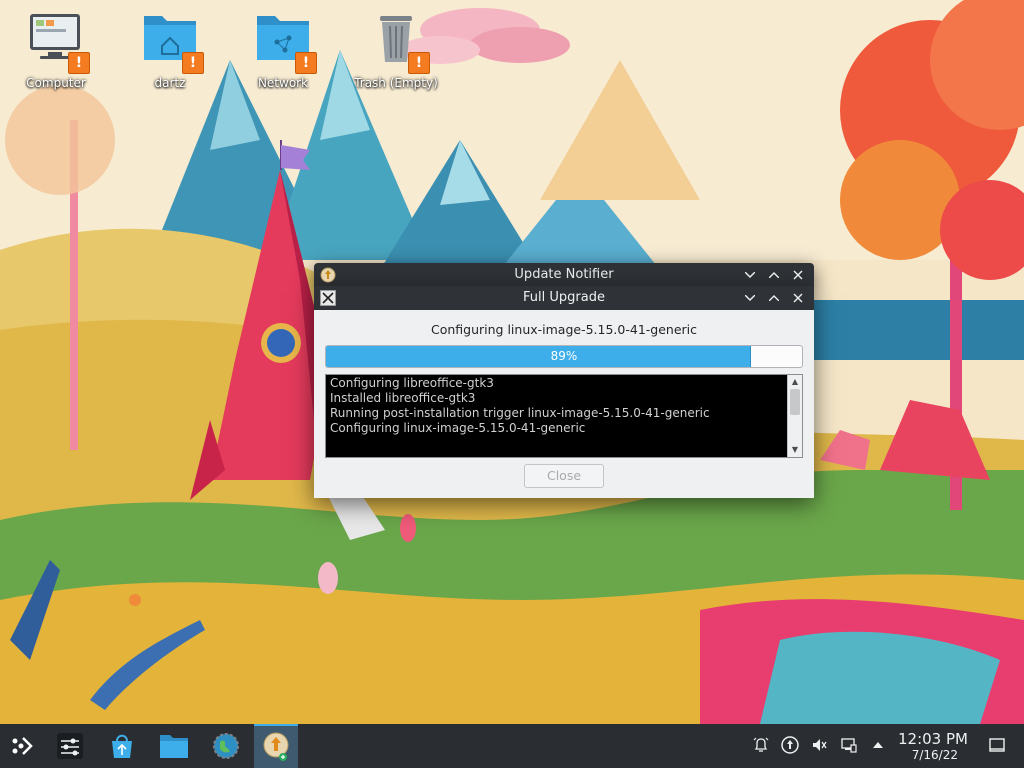 The image size is (1024, 768). I want to click on full-upgrade-titlebar: Full Upgrade, so click(564, 298).